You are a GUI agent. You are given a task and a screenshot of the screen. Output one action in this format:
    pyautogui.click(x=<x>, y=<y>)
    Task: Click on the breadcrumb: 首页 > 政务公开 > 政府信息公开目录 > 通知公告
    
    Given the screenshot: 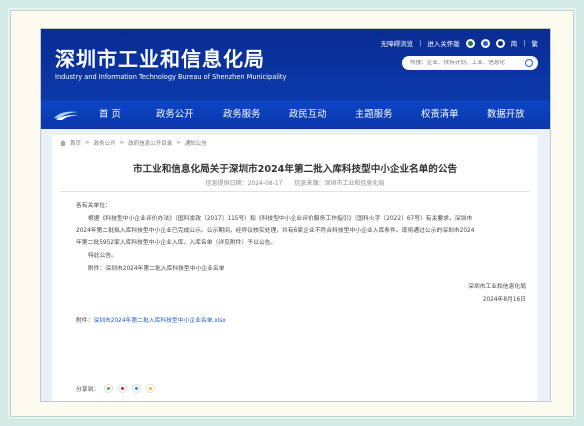 What is the action you would take?
    pyautogui.click(x=133, y=143)
    